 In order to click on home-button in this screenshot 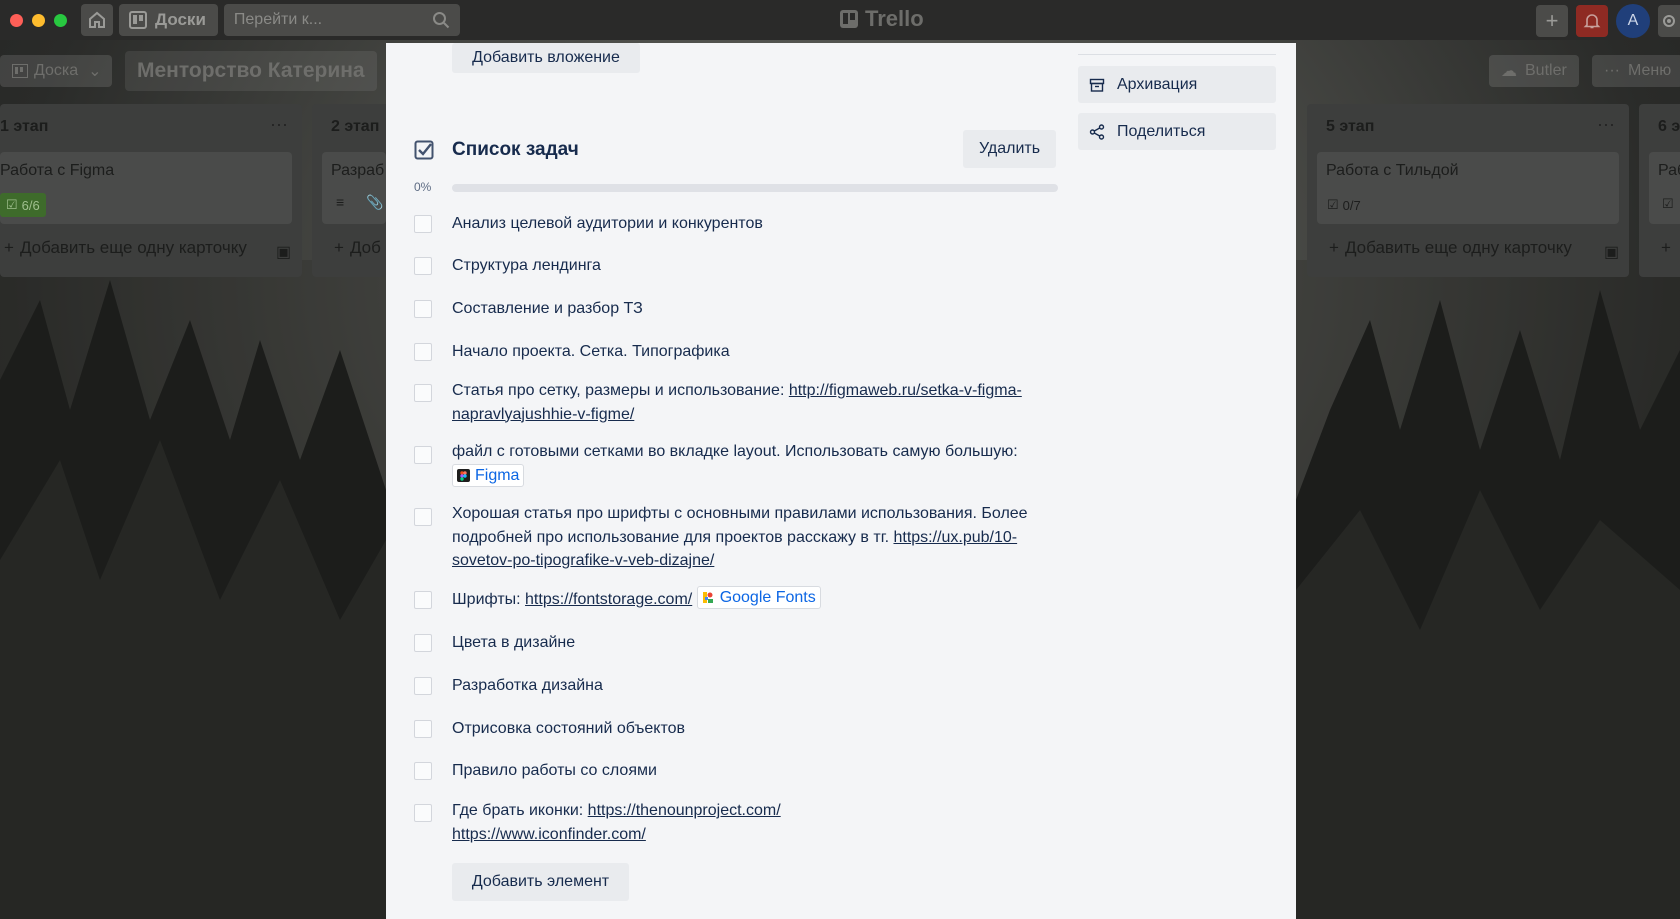, I will do `click(97, 20)`.